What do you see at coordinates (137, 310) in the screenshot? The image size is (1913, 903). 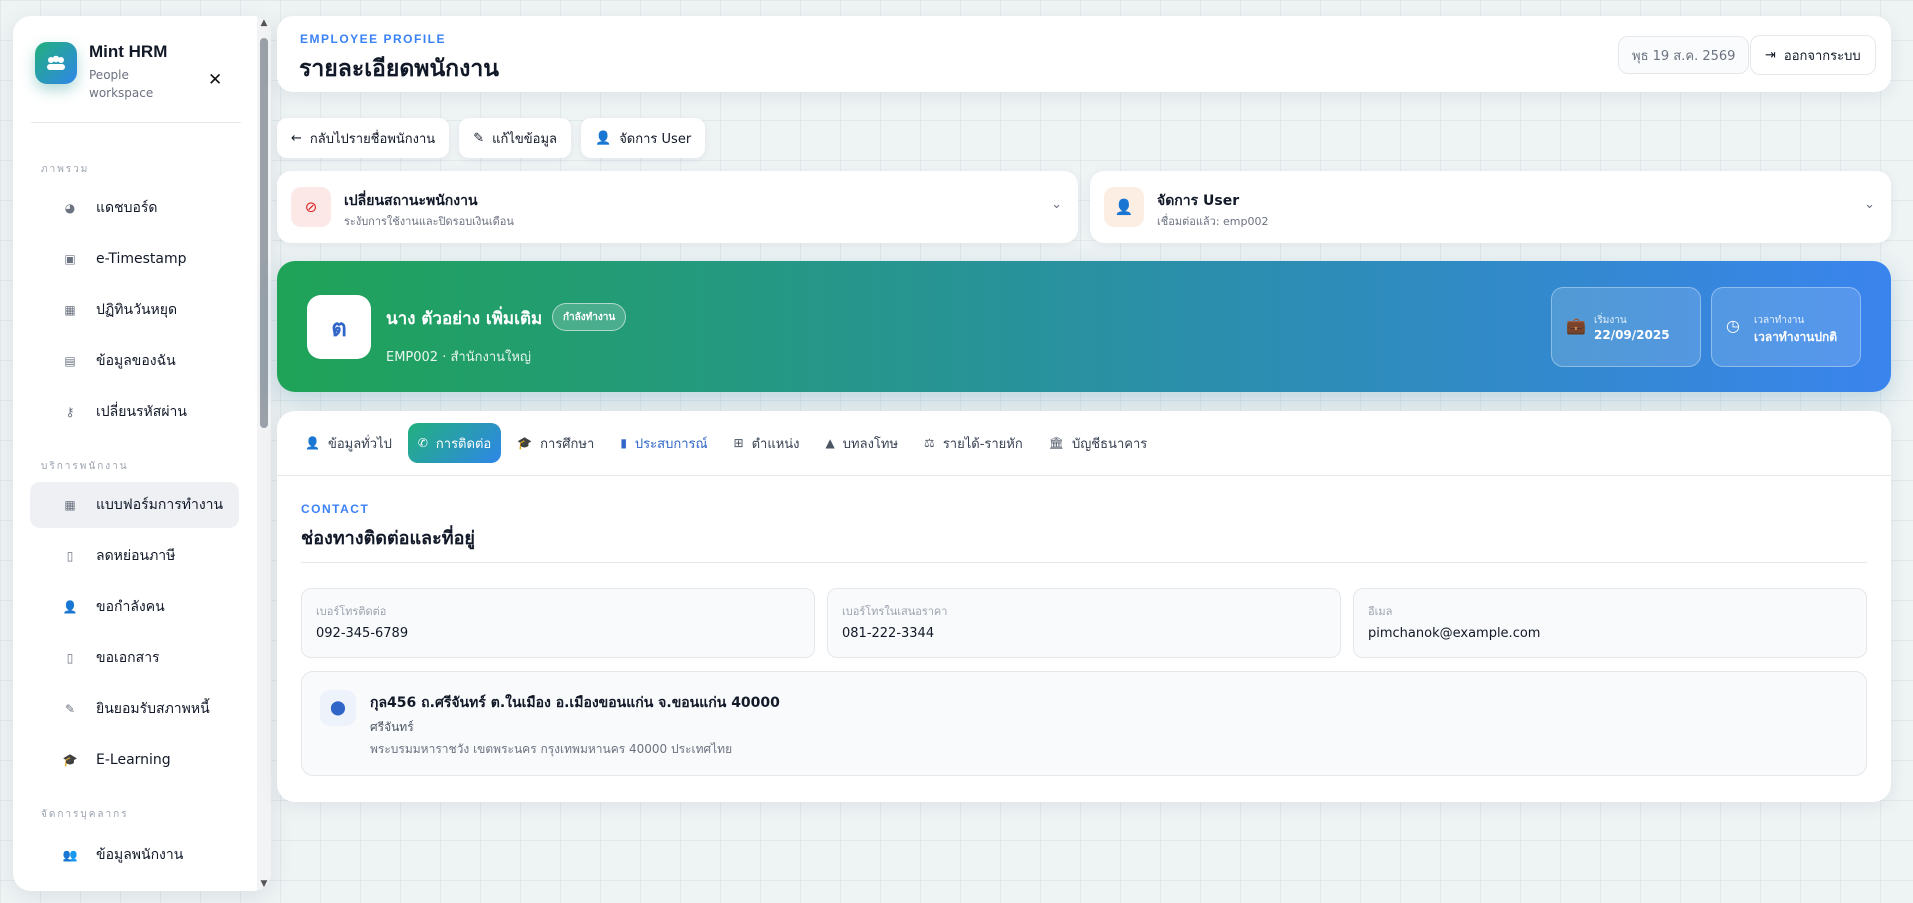 I see `sidebar-item-label: ปฏิทินวันหยุด` at bounding box center [137, 310].